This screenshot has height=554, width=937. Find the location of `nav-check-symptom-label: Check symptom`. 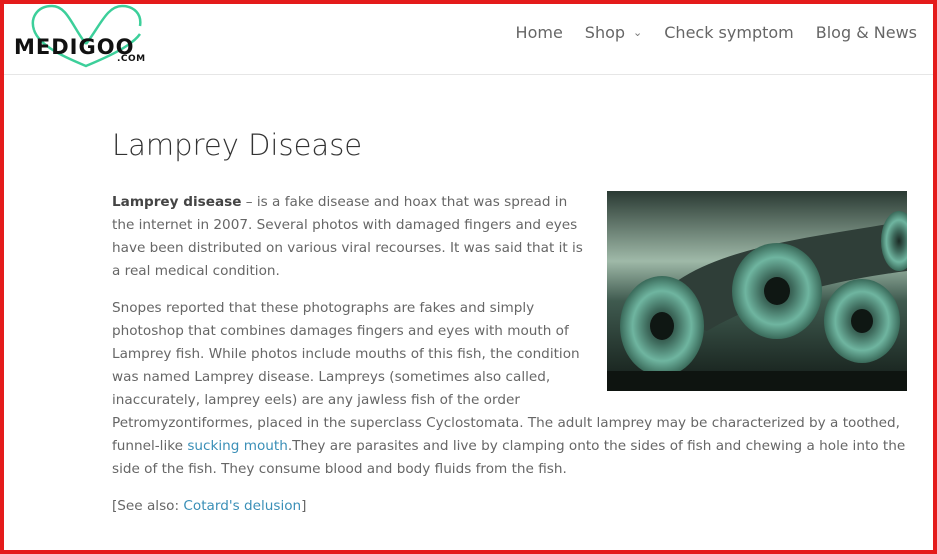

nav-check-symptom-label: Check symptom is located at coordinates (729, 32).